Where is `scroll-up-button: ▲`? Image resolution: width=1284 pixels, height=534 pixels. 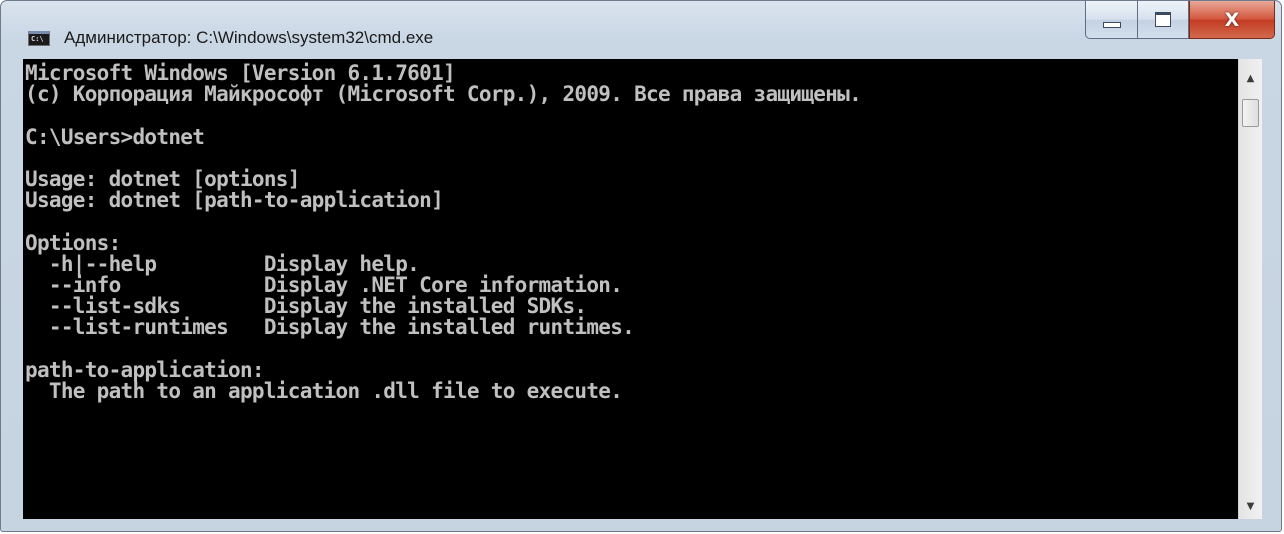
scroll-up-button: ▲ is located at coordinates (1250, 78).